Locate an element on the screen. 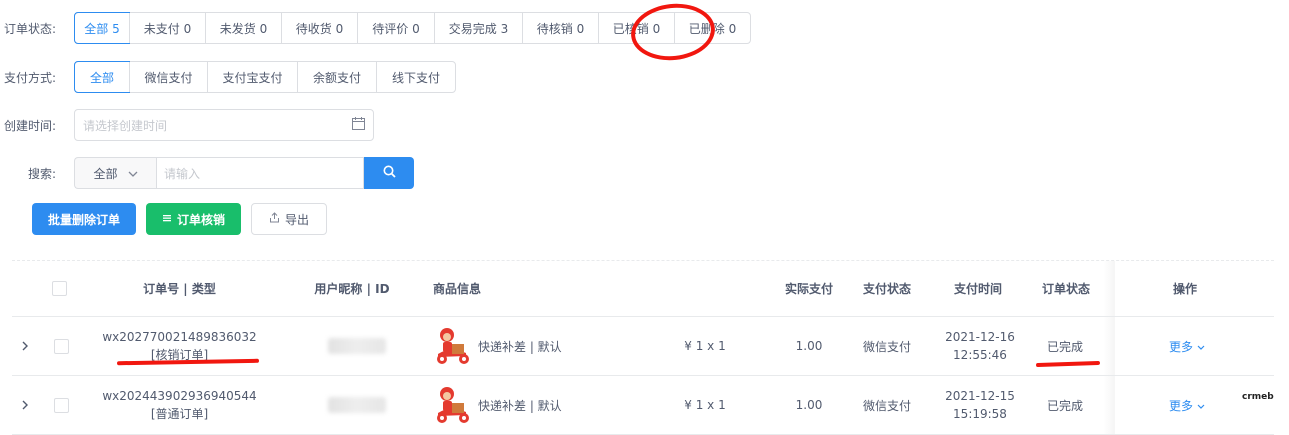  order-number: wx202770021489836032 is located at coordinates (179, 337).